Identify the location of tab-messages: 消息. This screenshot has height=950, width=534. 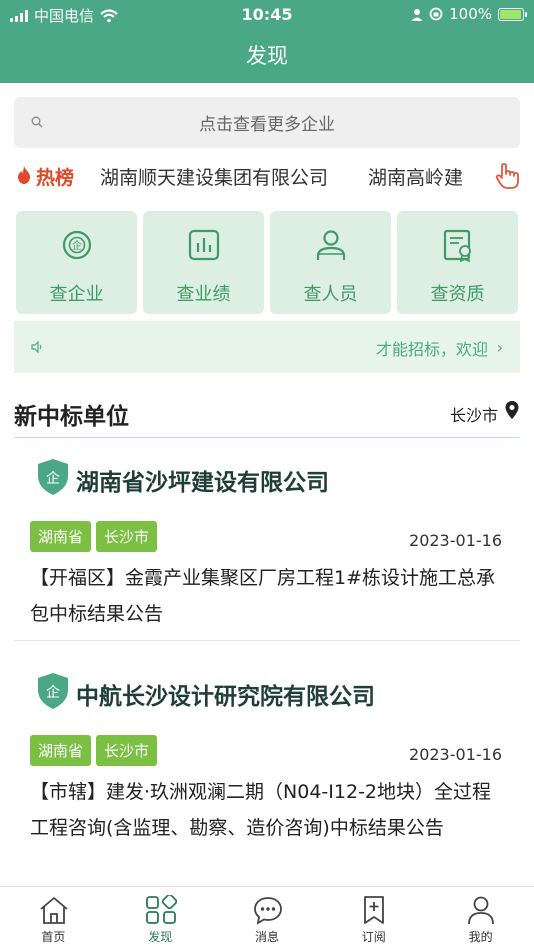
(267, 918).